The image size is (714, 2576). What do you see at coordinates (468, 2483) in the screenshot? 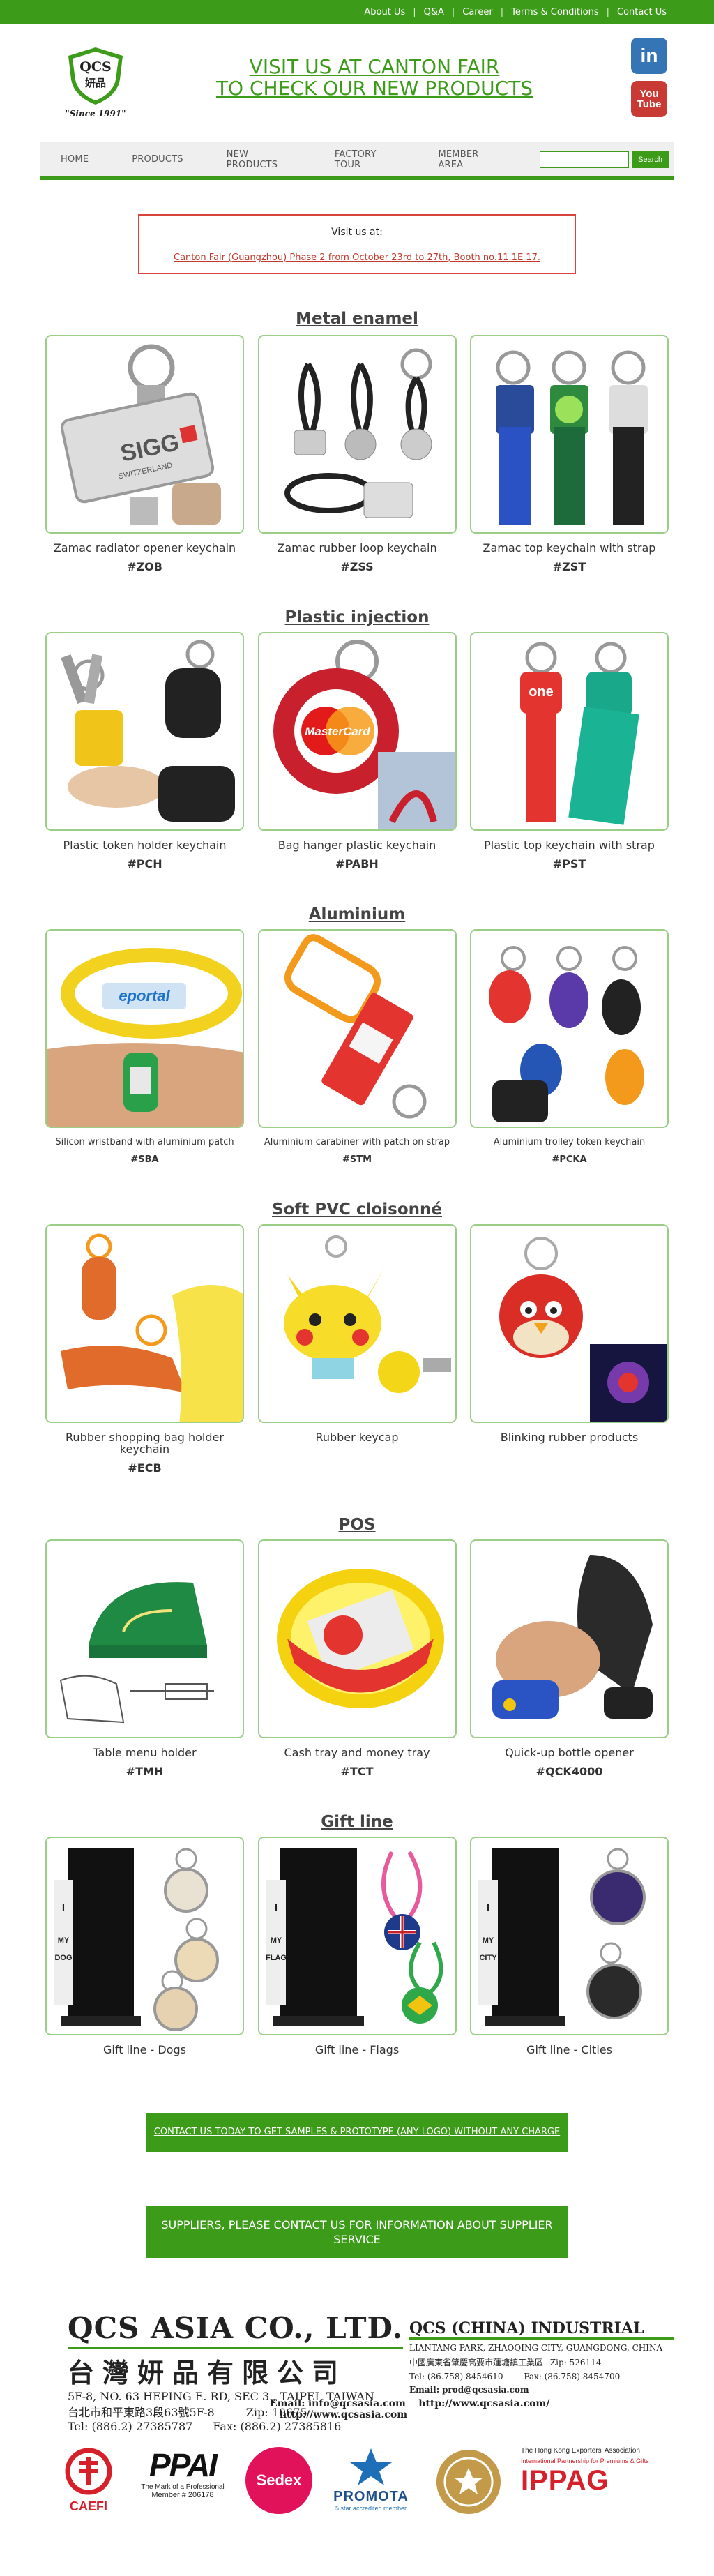
I see `audit-seal-logo` at bounding box center [468, 2483].